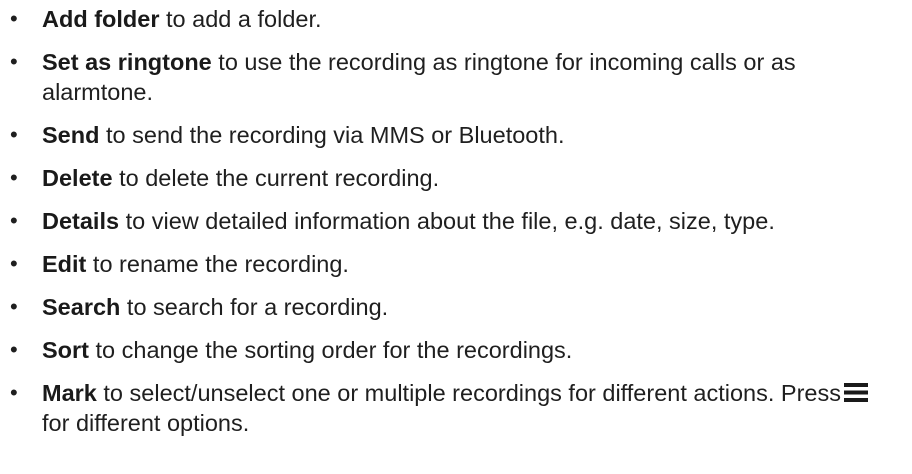 The width and height of the screenshot is (912, 474). Describe the element at coordinates (146, 423) in the screenshot. I see `item-description-continued: for different options.` at that location.